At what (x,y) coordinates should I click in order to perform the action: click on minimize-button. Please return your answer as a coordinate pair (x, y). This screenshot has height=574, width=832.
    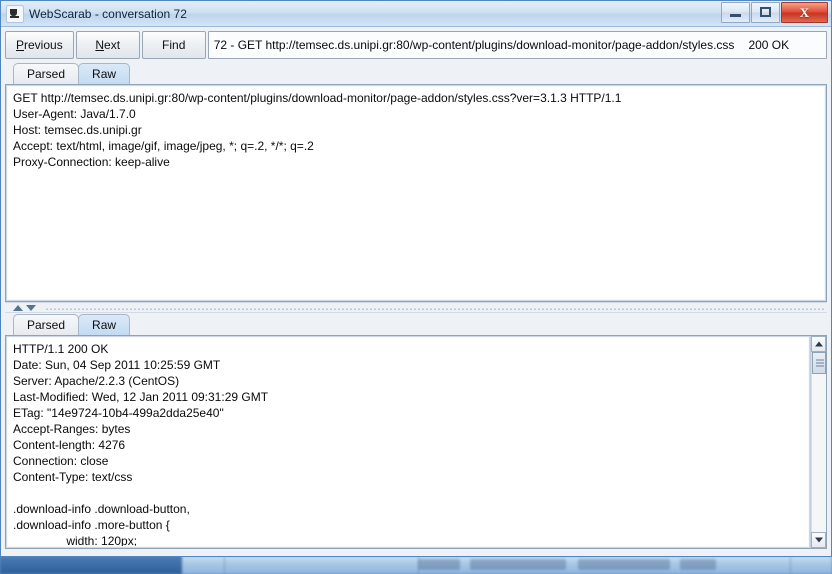
    Looking at the image, I should click on (735, 12).